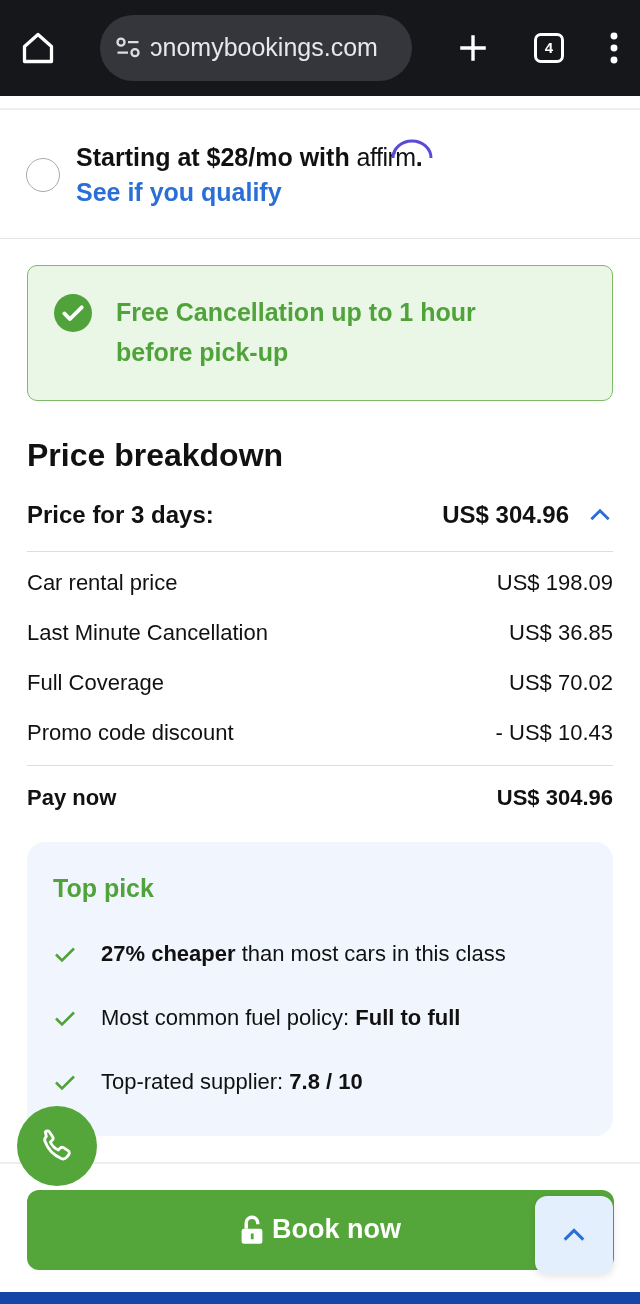 Image resolution: width=640 pixels, height=1304 pixels. Describe the element at coordinates (561, 682) in the screenshot. I see `price-value: US$ 70.02` at that location.